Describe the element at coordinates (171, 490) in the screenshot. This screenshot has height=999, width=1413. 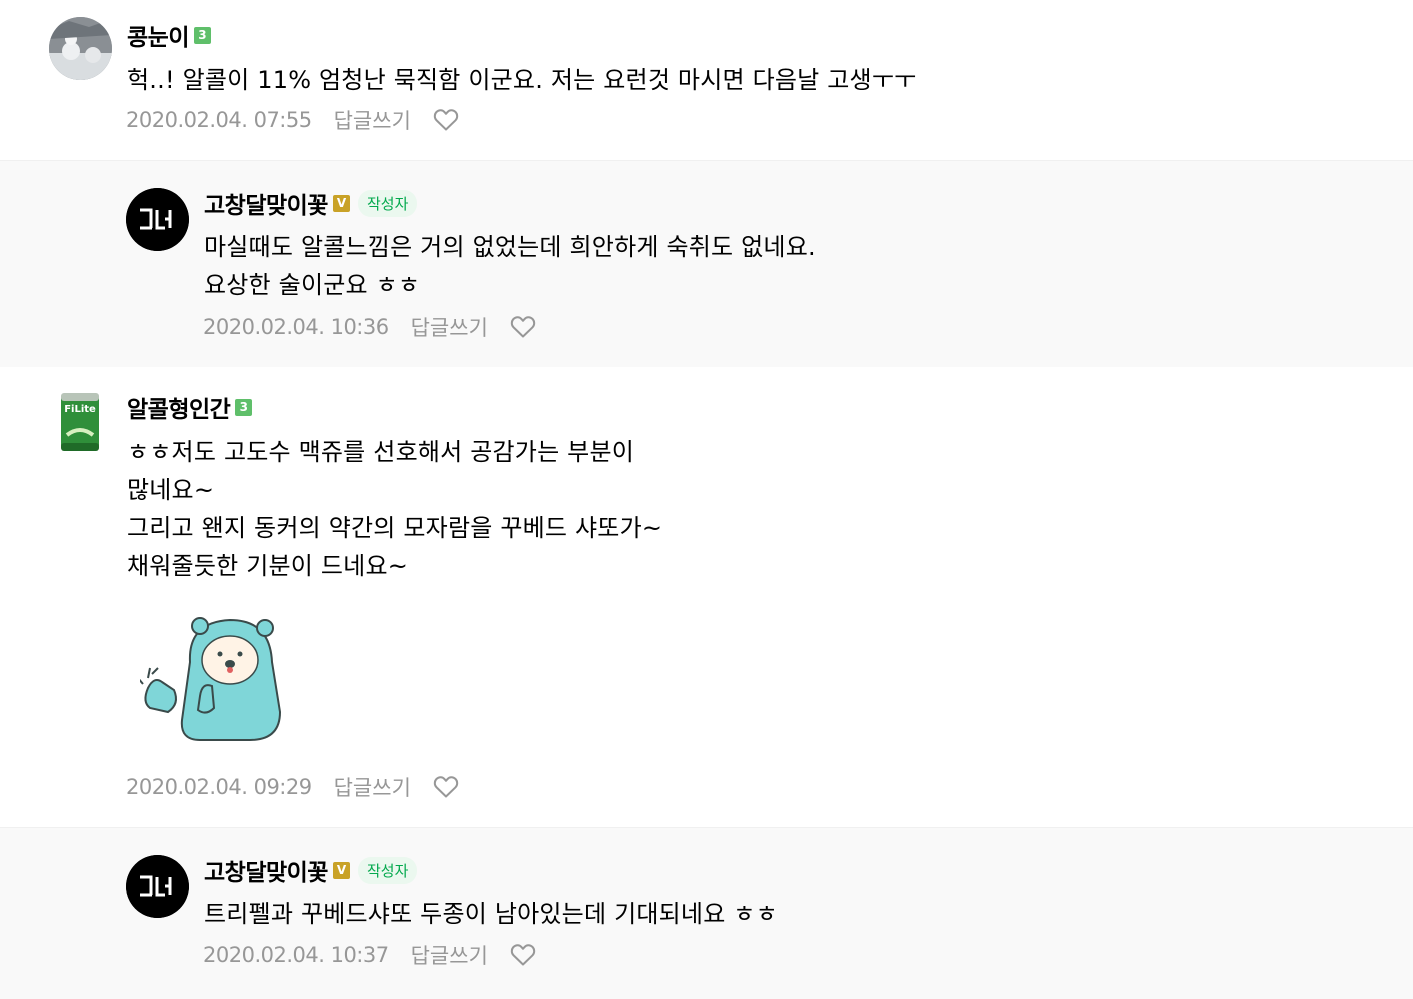
I see `comment-text-line: 많네요~` at that location.